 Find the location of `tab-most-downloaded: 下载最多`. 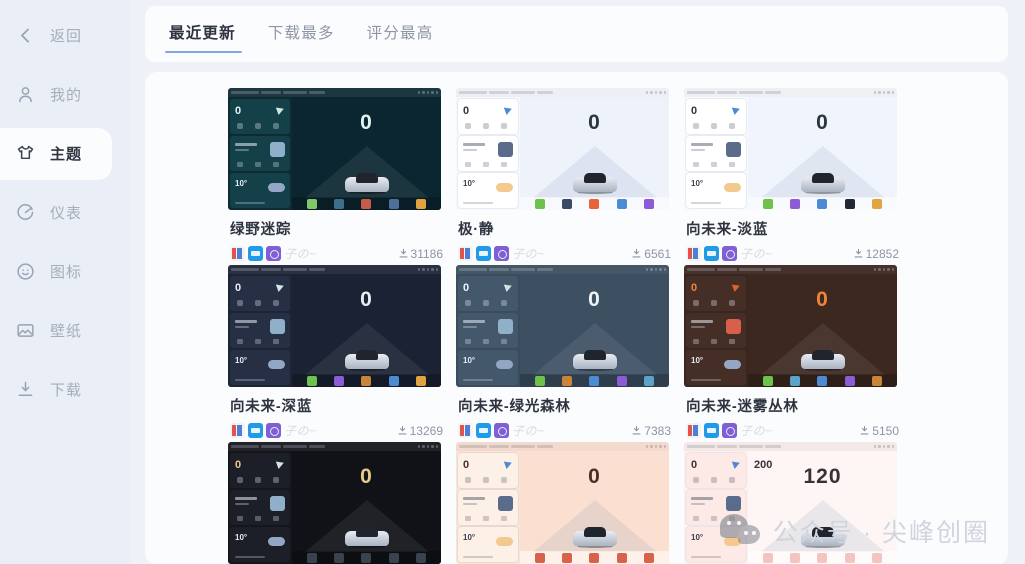

tab-most-downloaded: 下载最多 is located at coordinates (301, 34).